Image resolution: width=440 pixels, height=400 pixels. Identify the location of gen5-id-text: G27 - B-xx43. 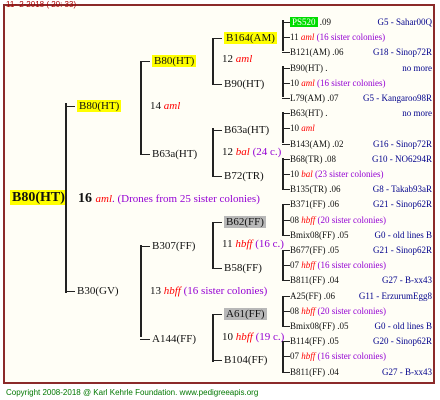
(407, 280).